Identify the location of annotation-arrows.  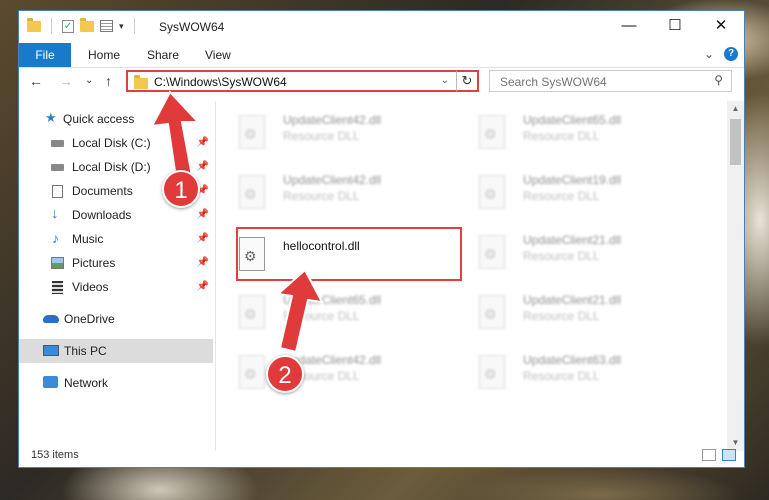
(237, 222).